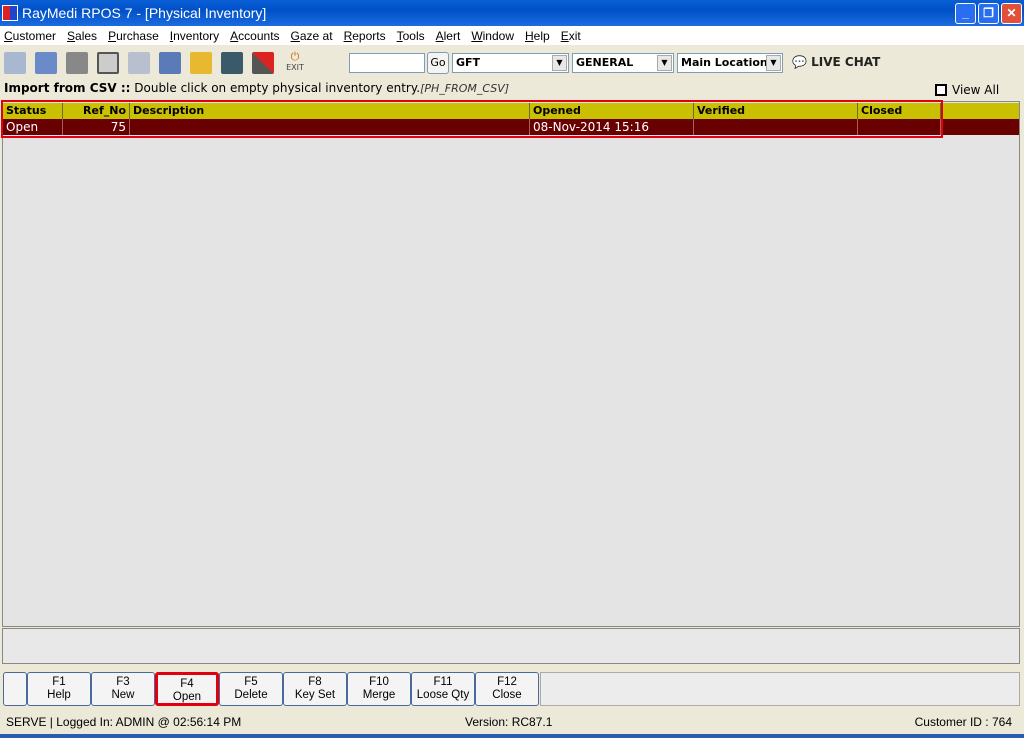 This screenshot has width=1024, height=738. I want to click on location-combo: Main Location ▼, so click(730, 63).